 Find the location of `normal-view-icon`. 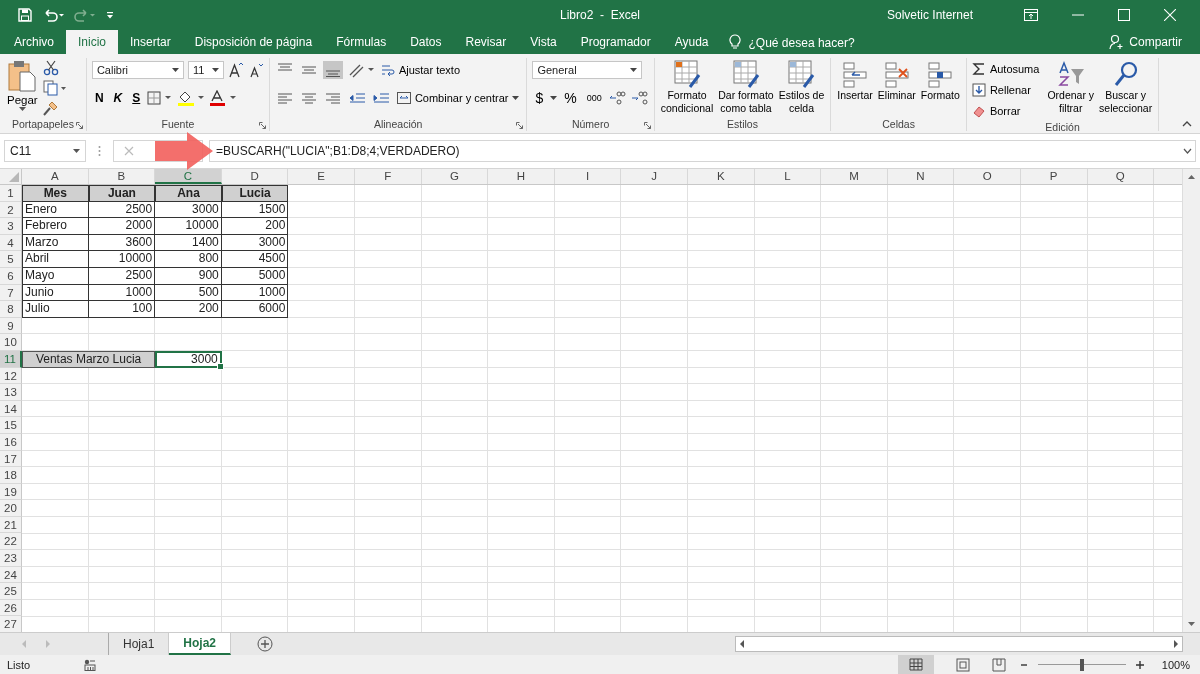

normal-view-icon is located at coordinates (915, 664).